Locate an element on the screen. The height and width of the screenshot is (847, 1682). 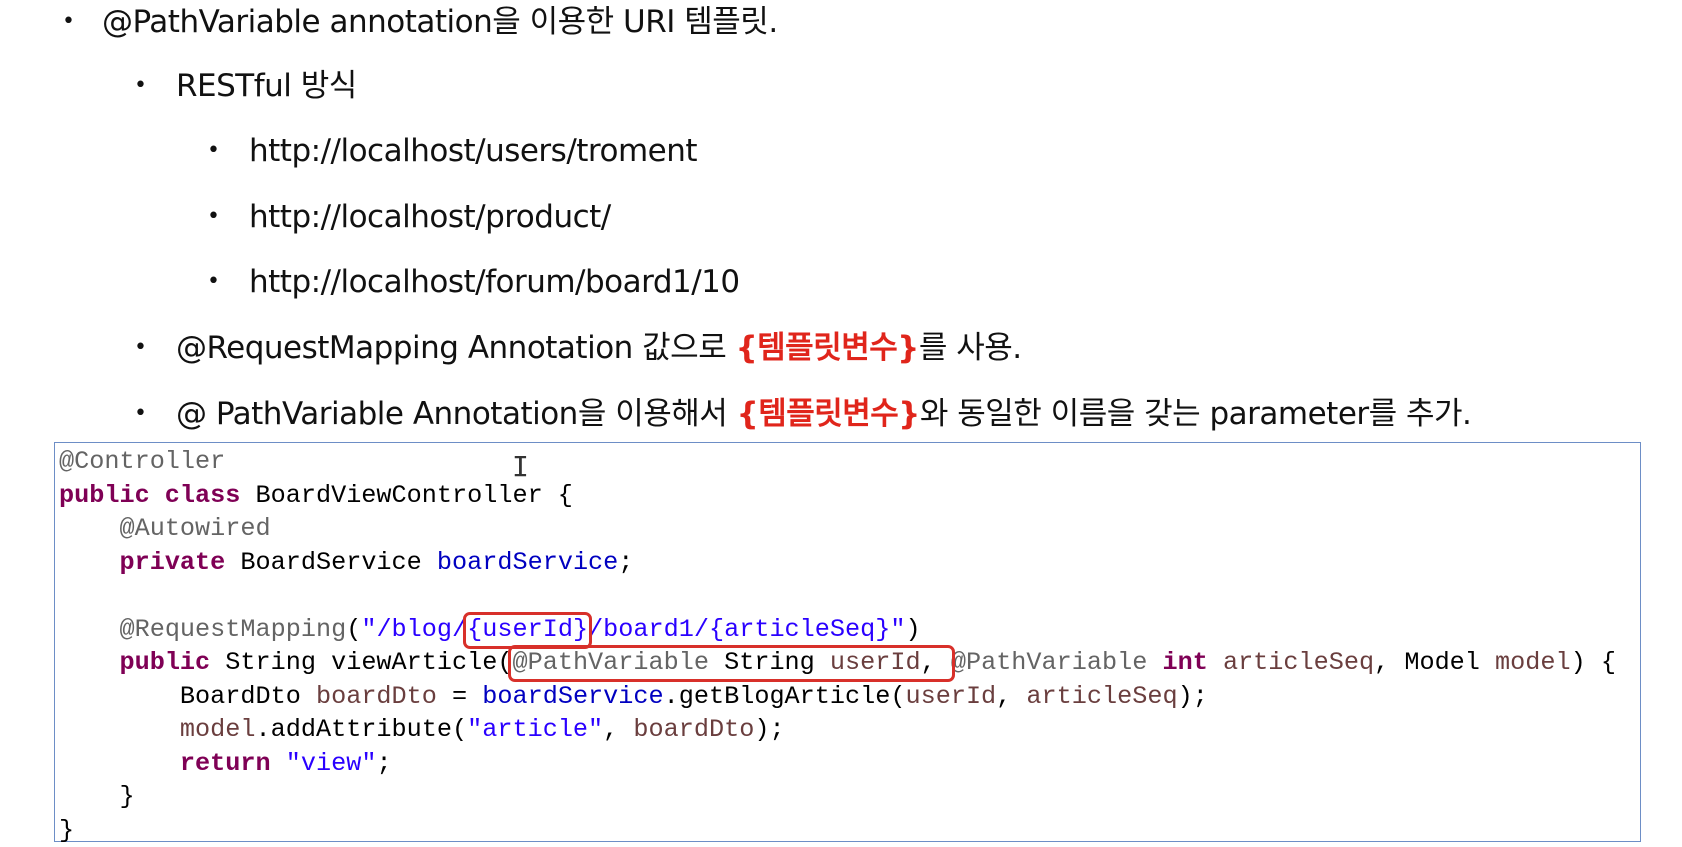
keyword: int is located at coordinates (1185, 662).